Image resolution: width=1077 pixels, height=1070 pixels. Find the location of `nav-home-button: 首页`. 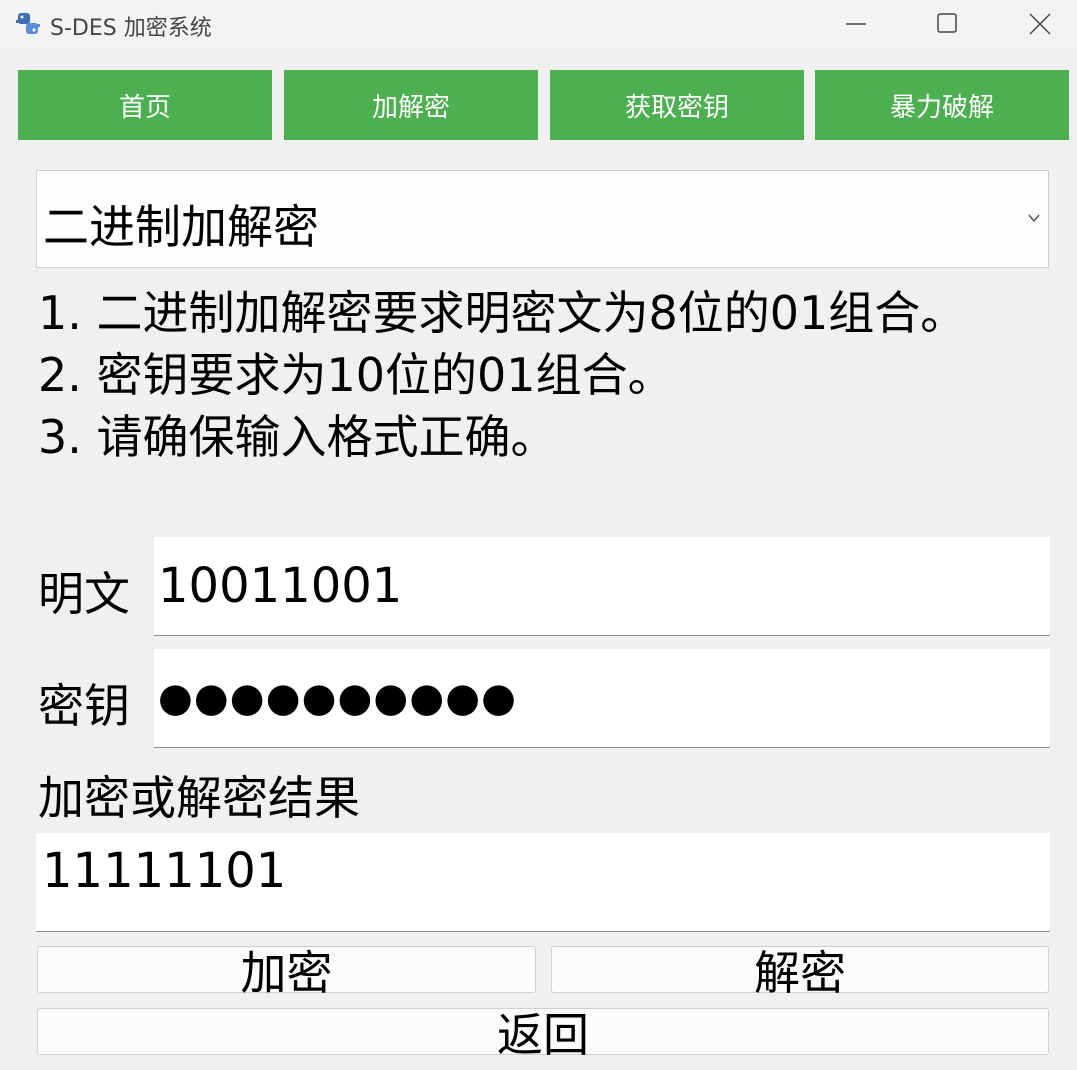

nav-home-button: 首页 is located at coordinates (145, 105).